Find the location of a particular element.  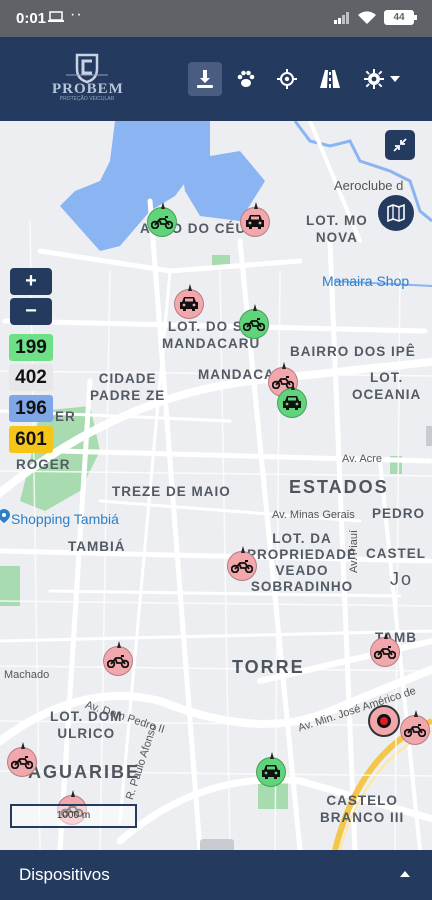

paw-icon is located at coordinates (246, 78).